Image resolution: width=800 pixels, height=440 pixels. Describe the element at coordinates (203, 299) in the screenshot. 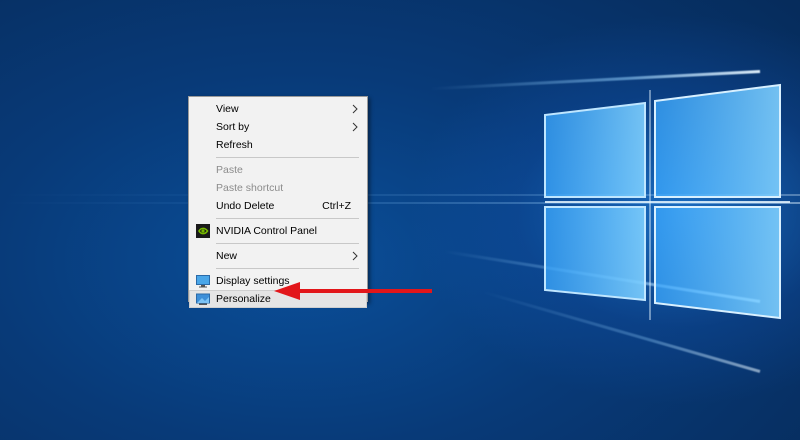

I see `personalize-icon` at that location.